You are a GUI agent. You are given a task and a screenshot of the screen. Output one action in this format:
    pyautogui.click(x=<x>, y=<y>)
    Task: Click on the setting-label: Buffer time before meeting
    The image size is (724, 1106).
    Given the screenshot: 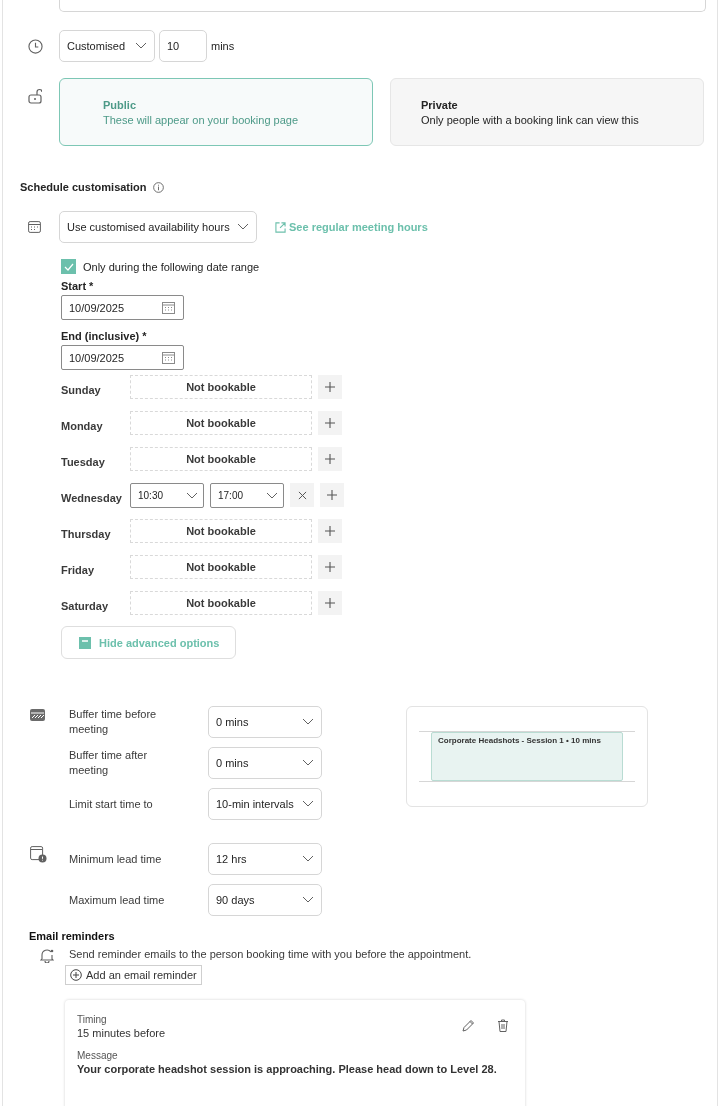 What is the action you would take?
    pyautogui.click(x=113, y=722)
    